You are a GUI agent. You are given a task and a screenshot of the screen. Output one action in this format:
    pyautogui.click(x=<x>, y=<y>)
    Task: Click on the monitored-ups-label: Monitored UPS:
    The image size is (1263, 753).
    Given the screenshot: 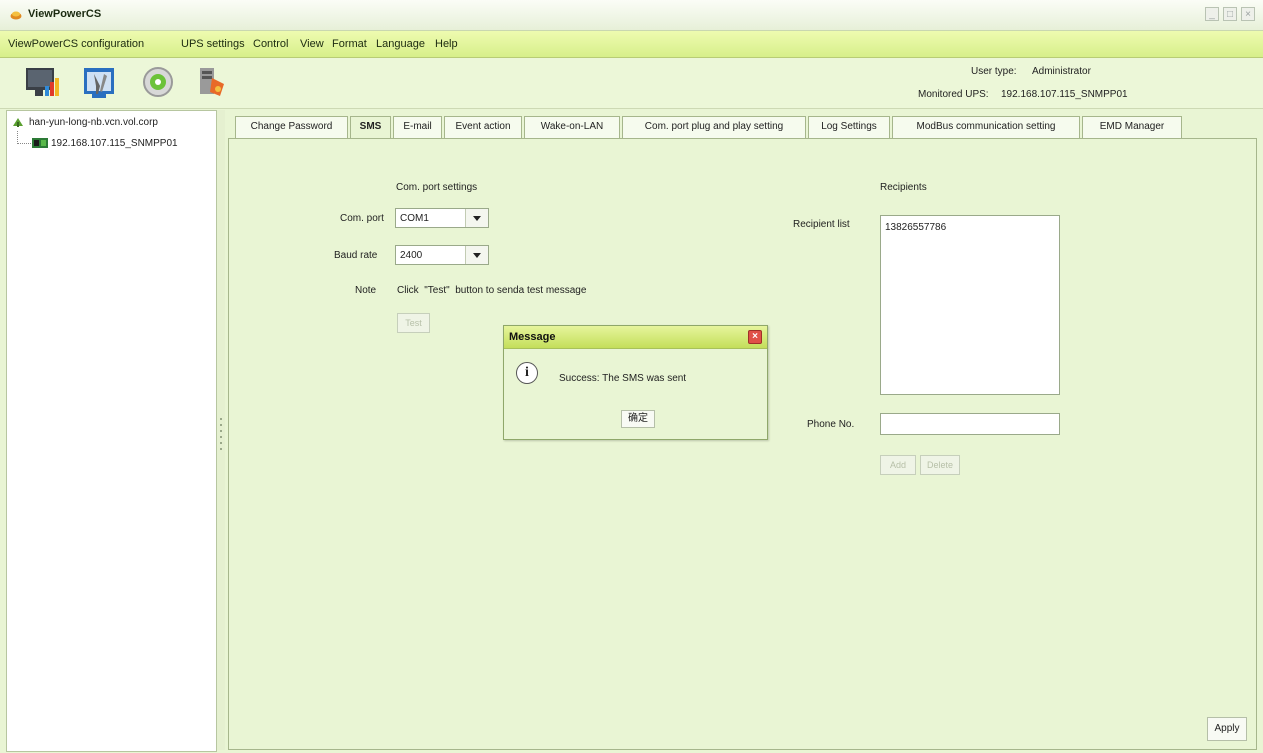 What is the action you would take?
    pyautogui.click(x=953, y=94)
    